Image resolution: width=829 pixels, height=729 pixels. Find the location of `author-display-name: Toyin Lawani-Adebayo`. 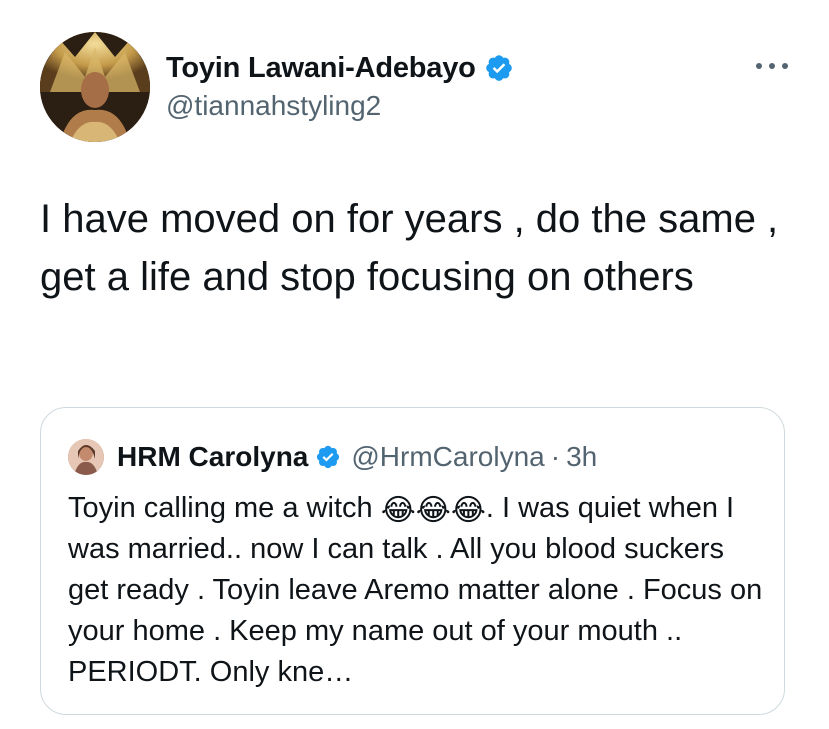

author-display-name: Toyin Lawani-Adebayo is located at coordinates (321, 68).